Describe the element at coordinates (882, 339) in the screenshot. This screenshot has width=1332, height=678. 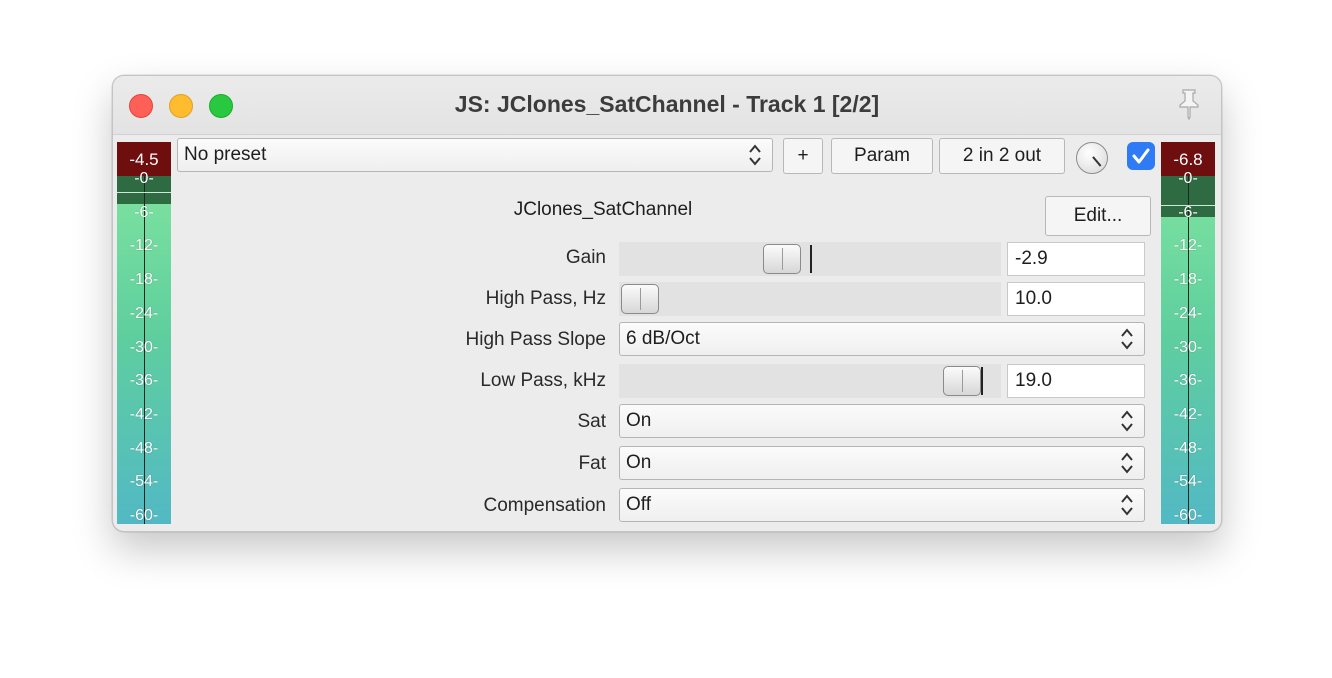
I see `high-pass-slope-select: 6 dB/Oct` at that location.